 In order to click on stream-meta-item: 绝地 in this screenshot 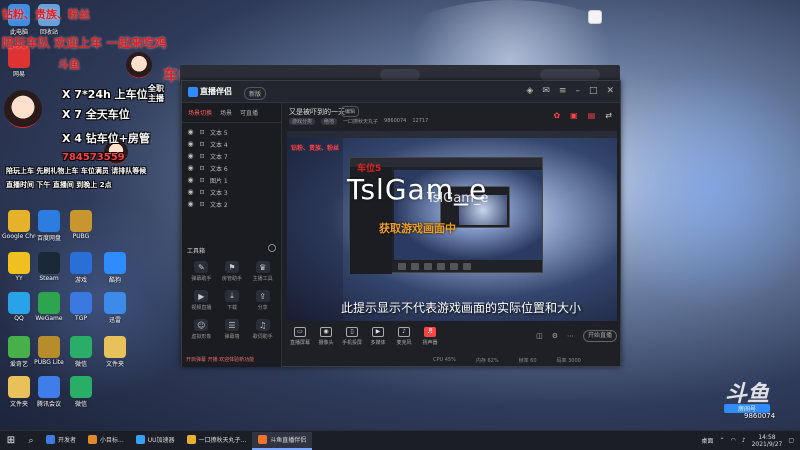, I will do `click(329, 121)`.